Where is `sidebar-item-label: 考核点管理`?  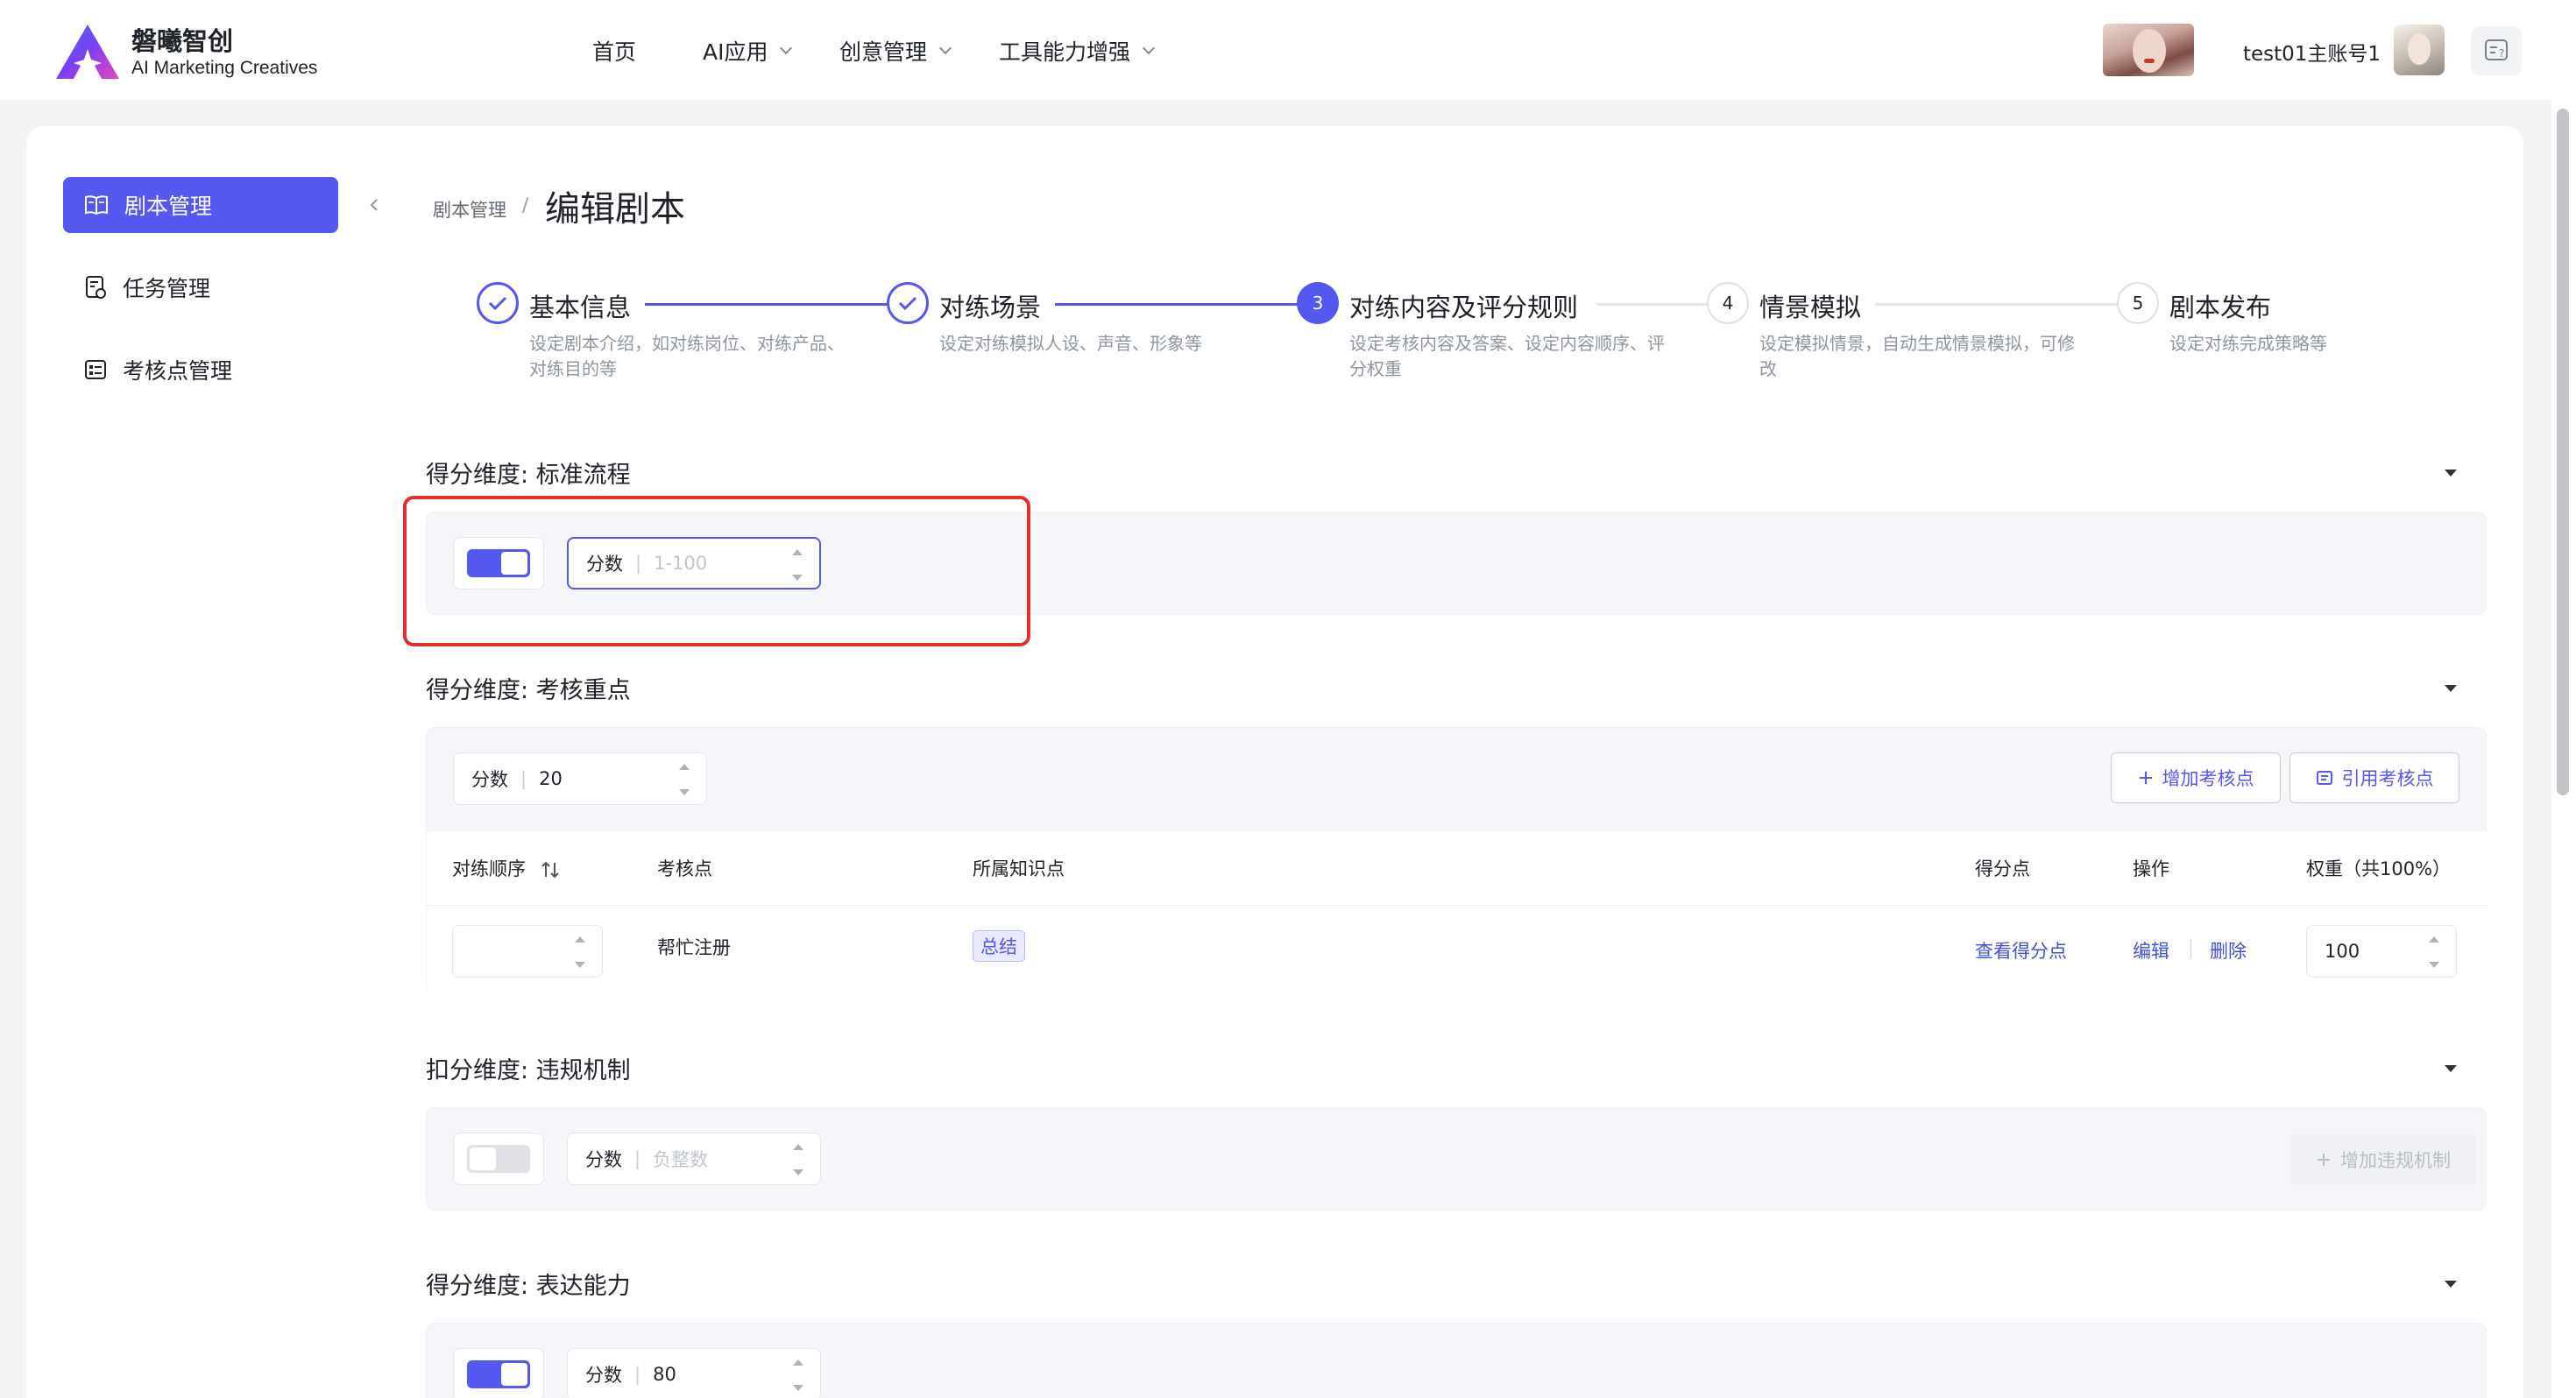
sidebar-item-label: 考核点管理 is located at coordinates (178, 371).